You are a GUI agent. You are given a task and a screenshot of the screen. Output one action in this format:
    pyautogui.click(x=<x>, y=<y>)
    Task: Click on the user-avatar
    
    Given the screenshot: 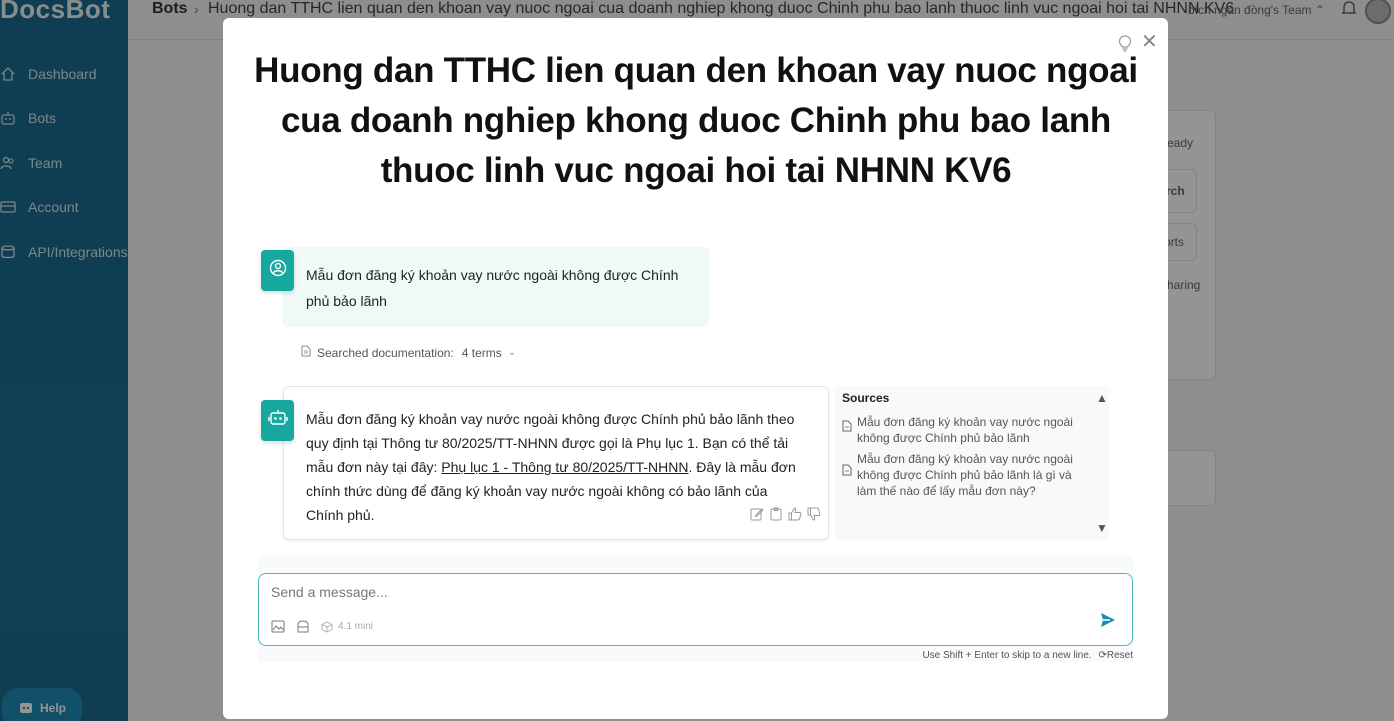 What is the action you would take?
    pyautogui.click(x=277, y=270)
    